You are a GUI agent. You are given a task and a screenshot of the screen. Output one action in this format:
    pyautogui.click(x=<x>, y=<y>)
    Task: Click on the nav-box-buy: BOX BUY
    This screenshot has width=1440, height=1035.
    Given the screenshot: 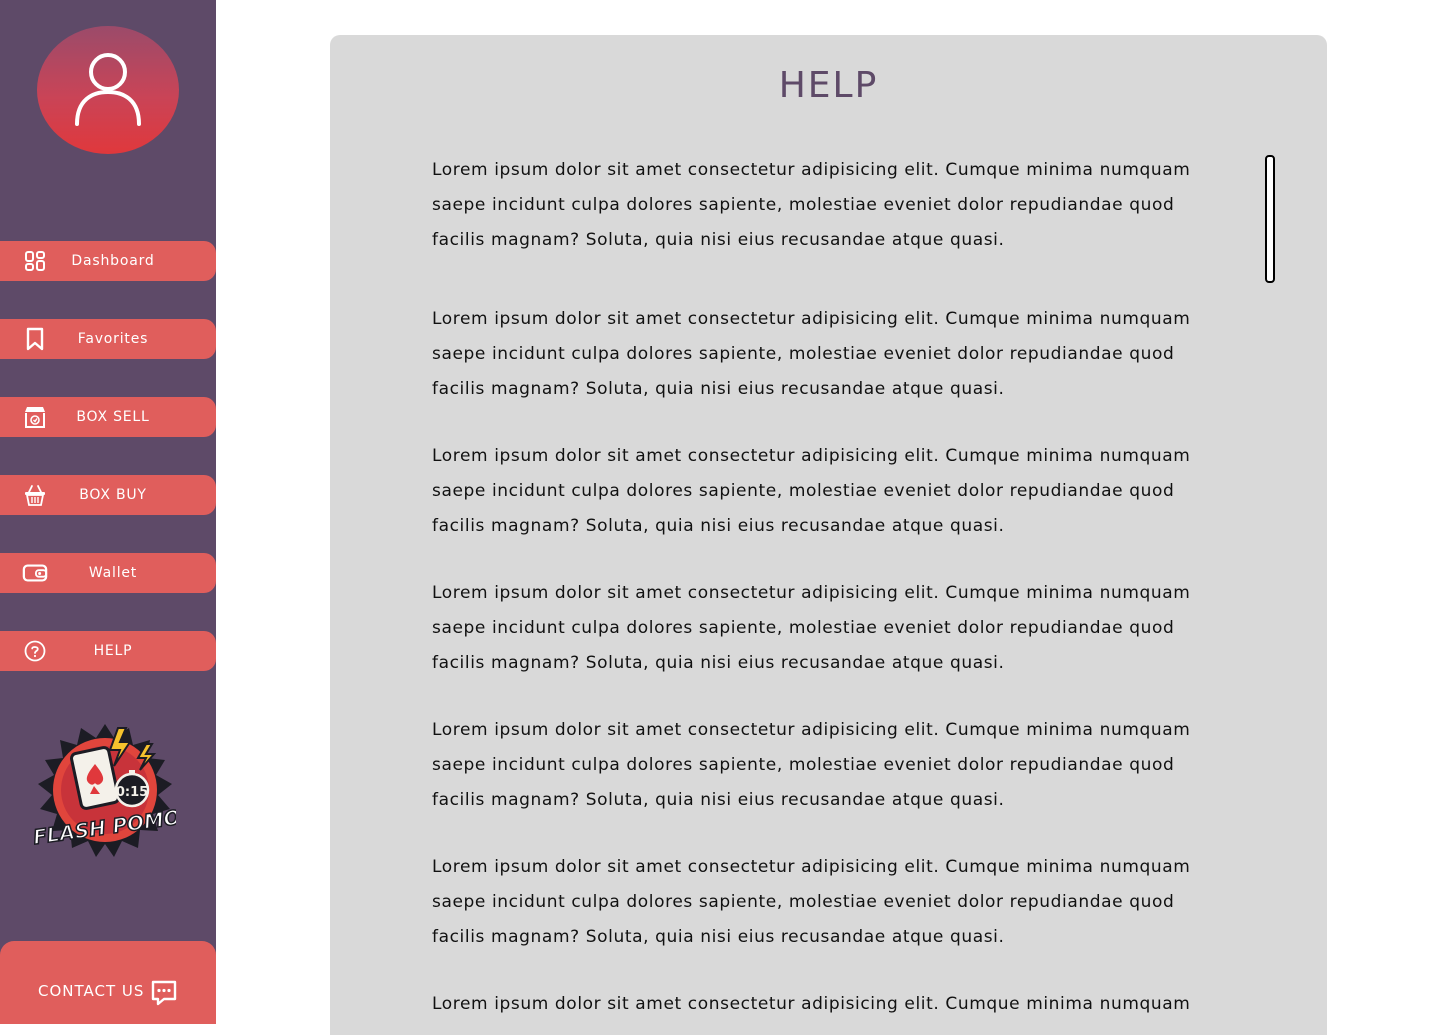 What is the action you would take?
    pyautogui.click(x=108, y=495)
    